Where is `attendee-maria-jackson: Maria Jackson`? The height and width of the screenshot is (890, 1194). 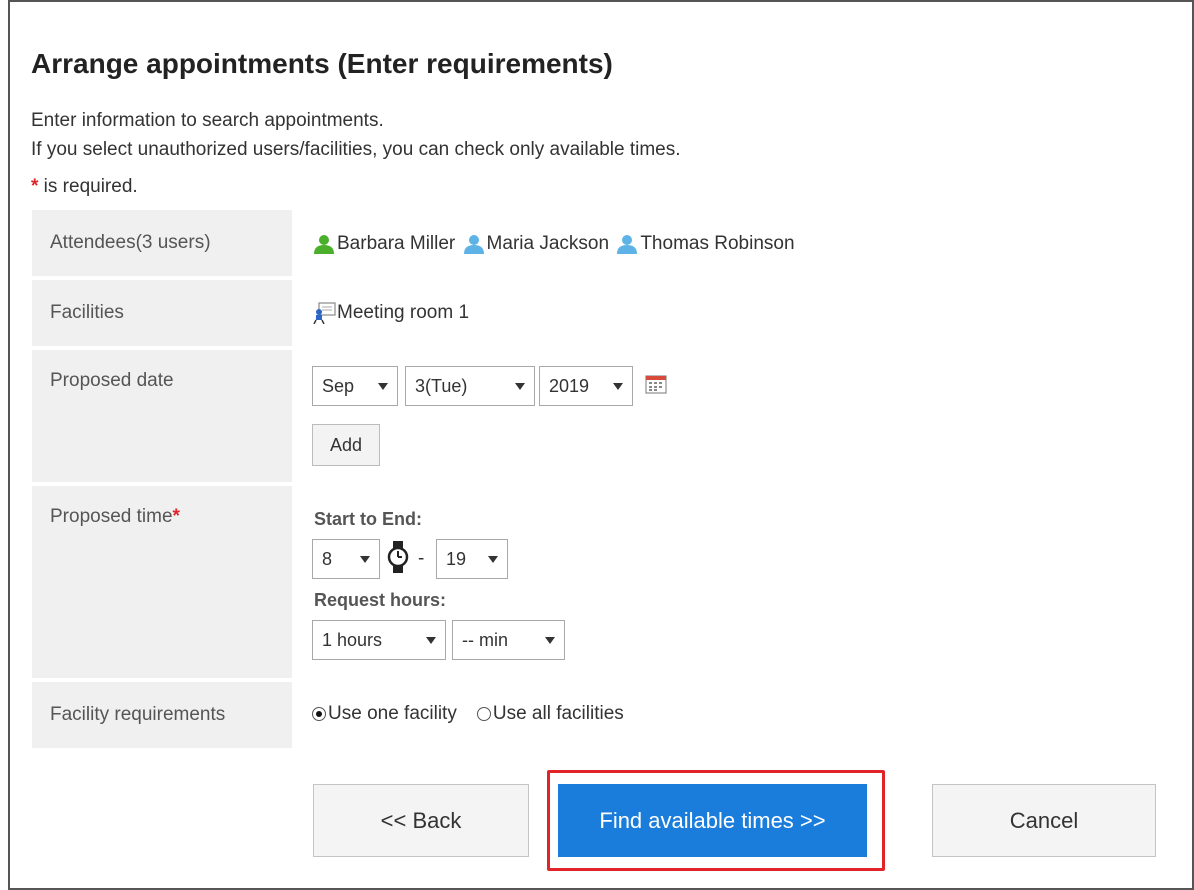 attendee-maria-jackson: Maria Jackson is located at coordinates (536, 244).